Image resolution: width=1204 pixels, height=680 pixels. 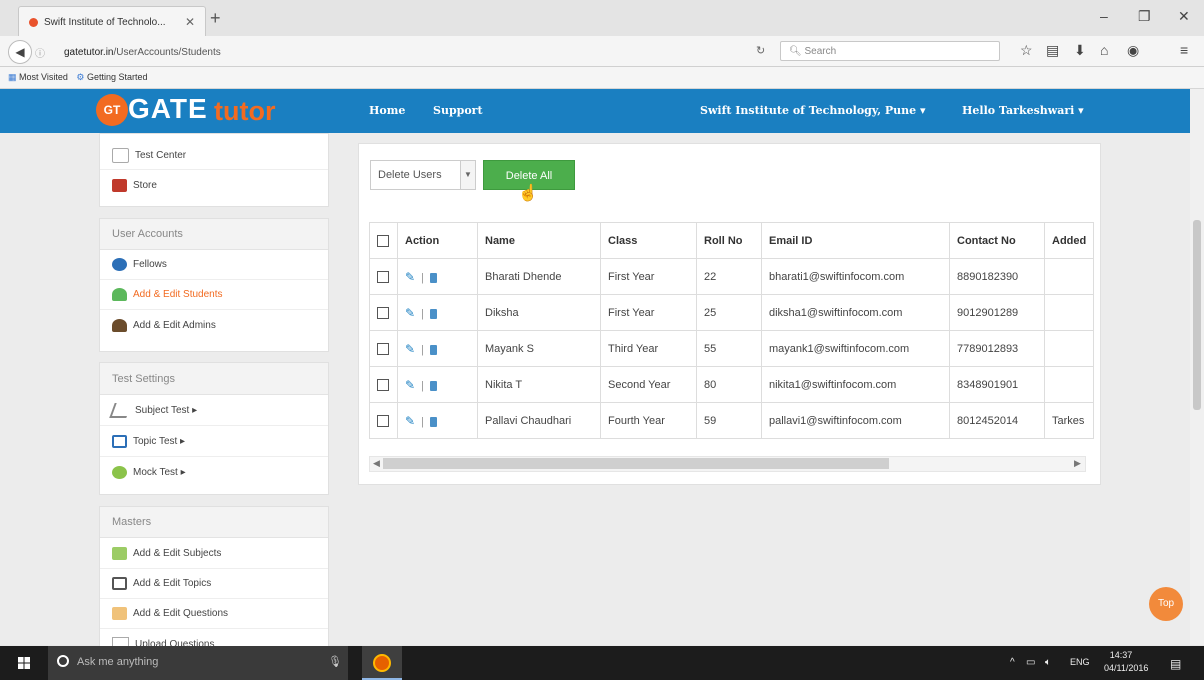 I want to click on column-header: Name, so click(x=539, y=240).